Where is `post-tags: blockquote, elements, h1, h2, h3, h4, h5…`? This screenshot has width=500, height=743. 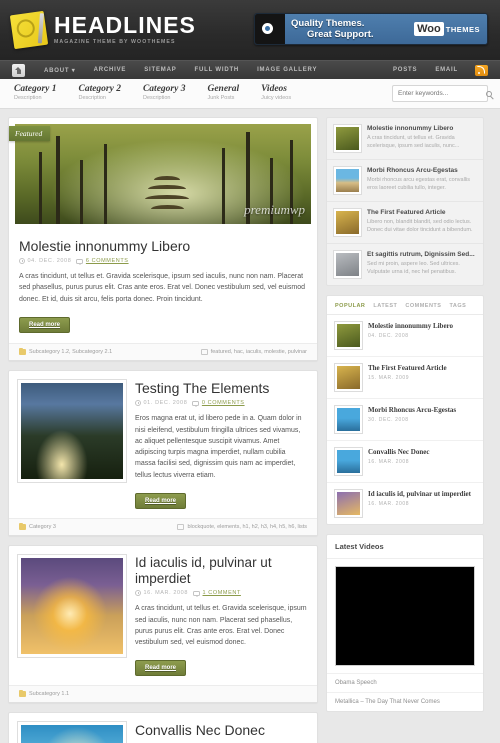
post-tags: blockquote, elements, h1, h2, h3, h4, h5… is located at coordinates (247, 527).